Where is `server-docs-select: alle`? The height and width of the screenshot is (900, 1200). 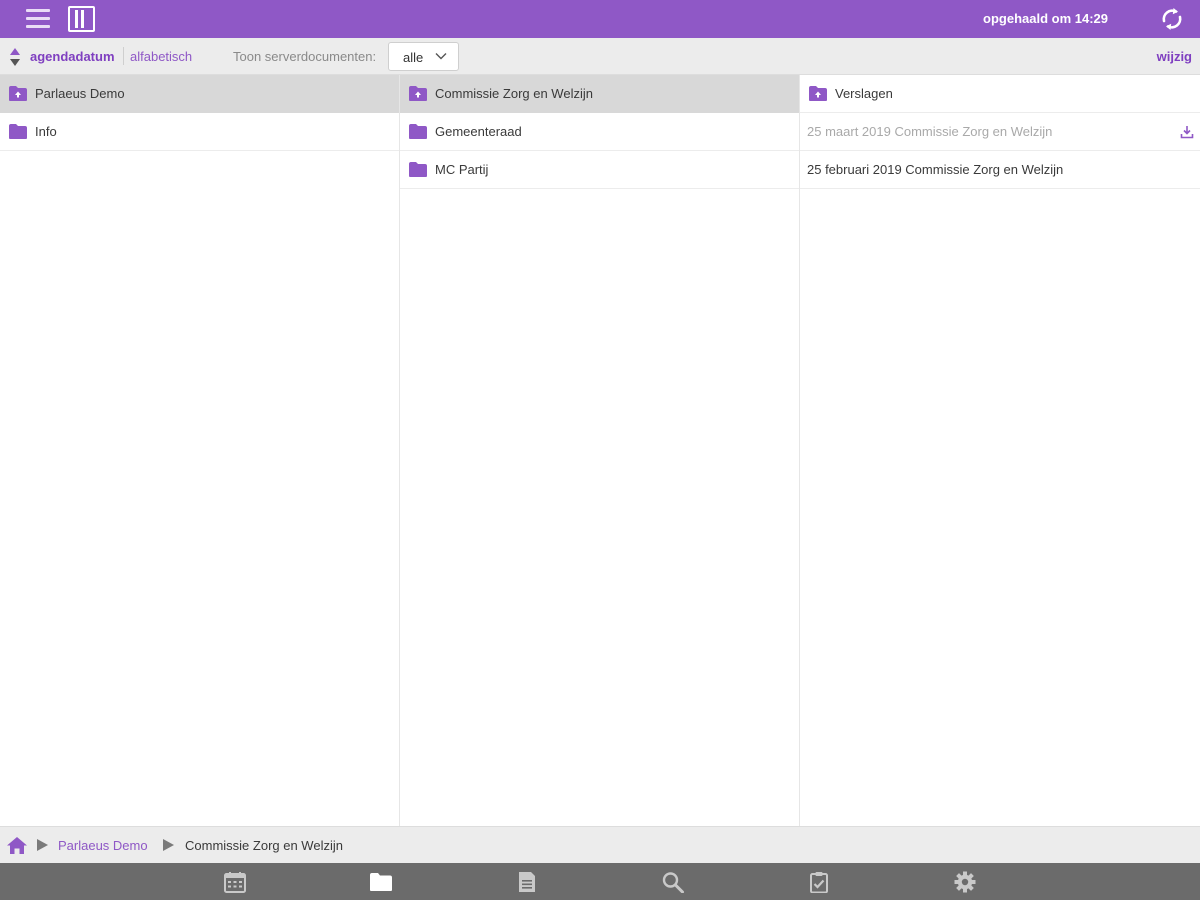 server-docs-select: alle is located at coordinates (423, 56).